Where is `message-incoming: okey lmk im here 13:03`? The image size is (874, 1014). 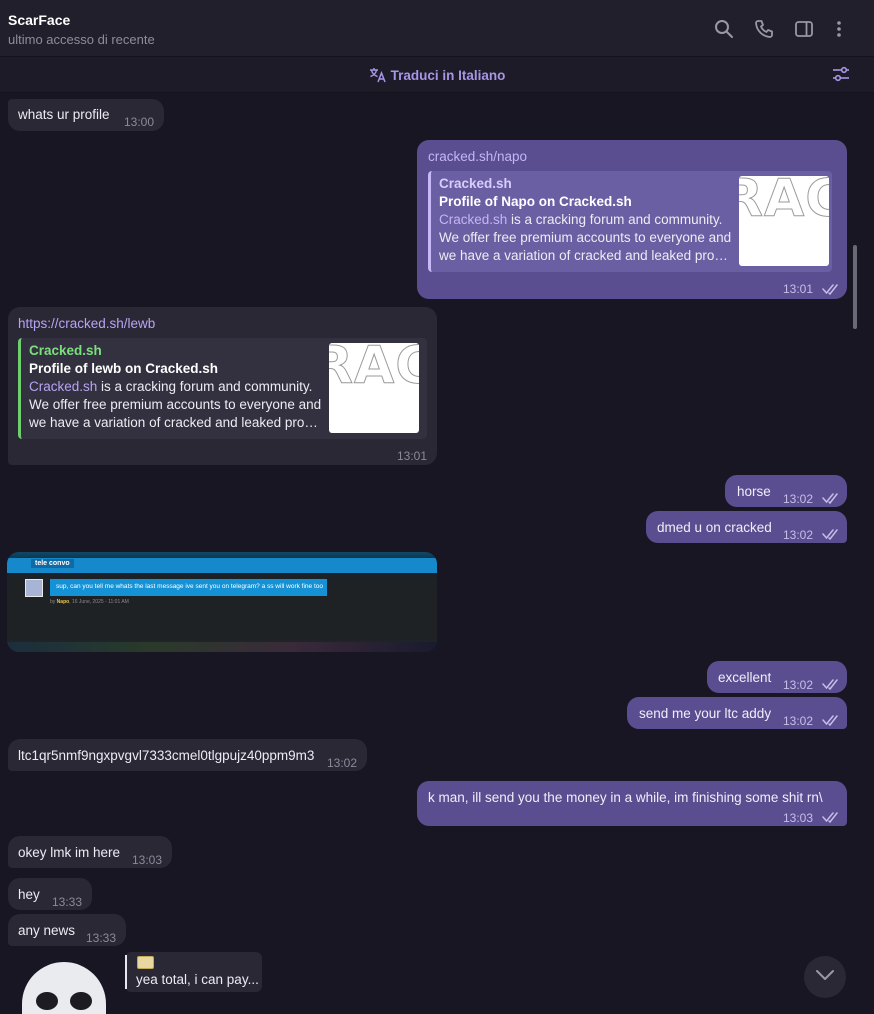 message-incoming: okey lmk im here 13:03 is located at coordinates (90, 852).